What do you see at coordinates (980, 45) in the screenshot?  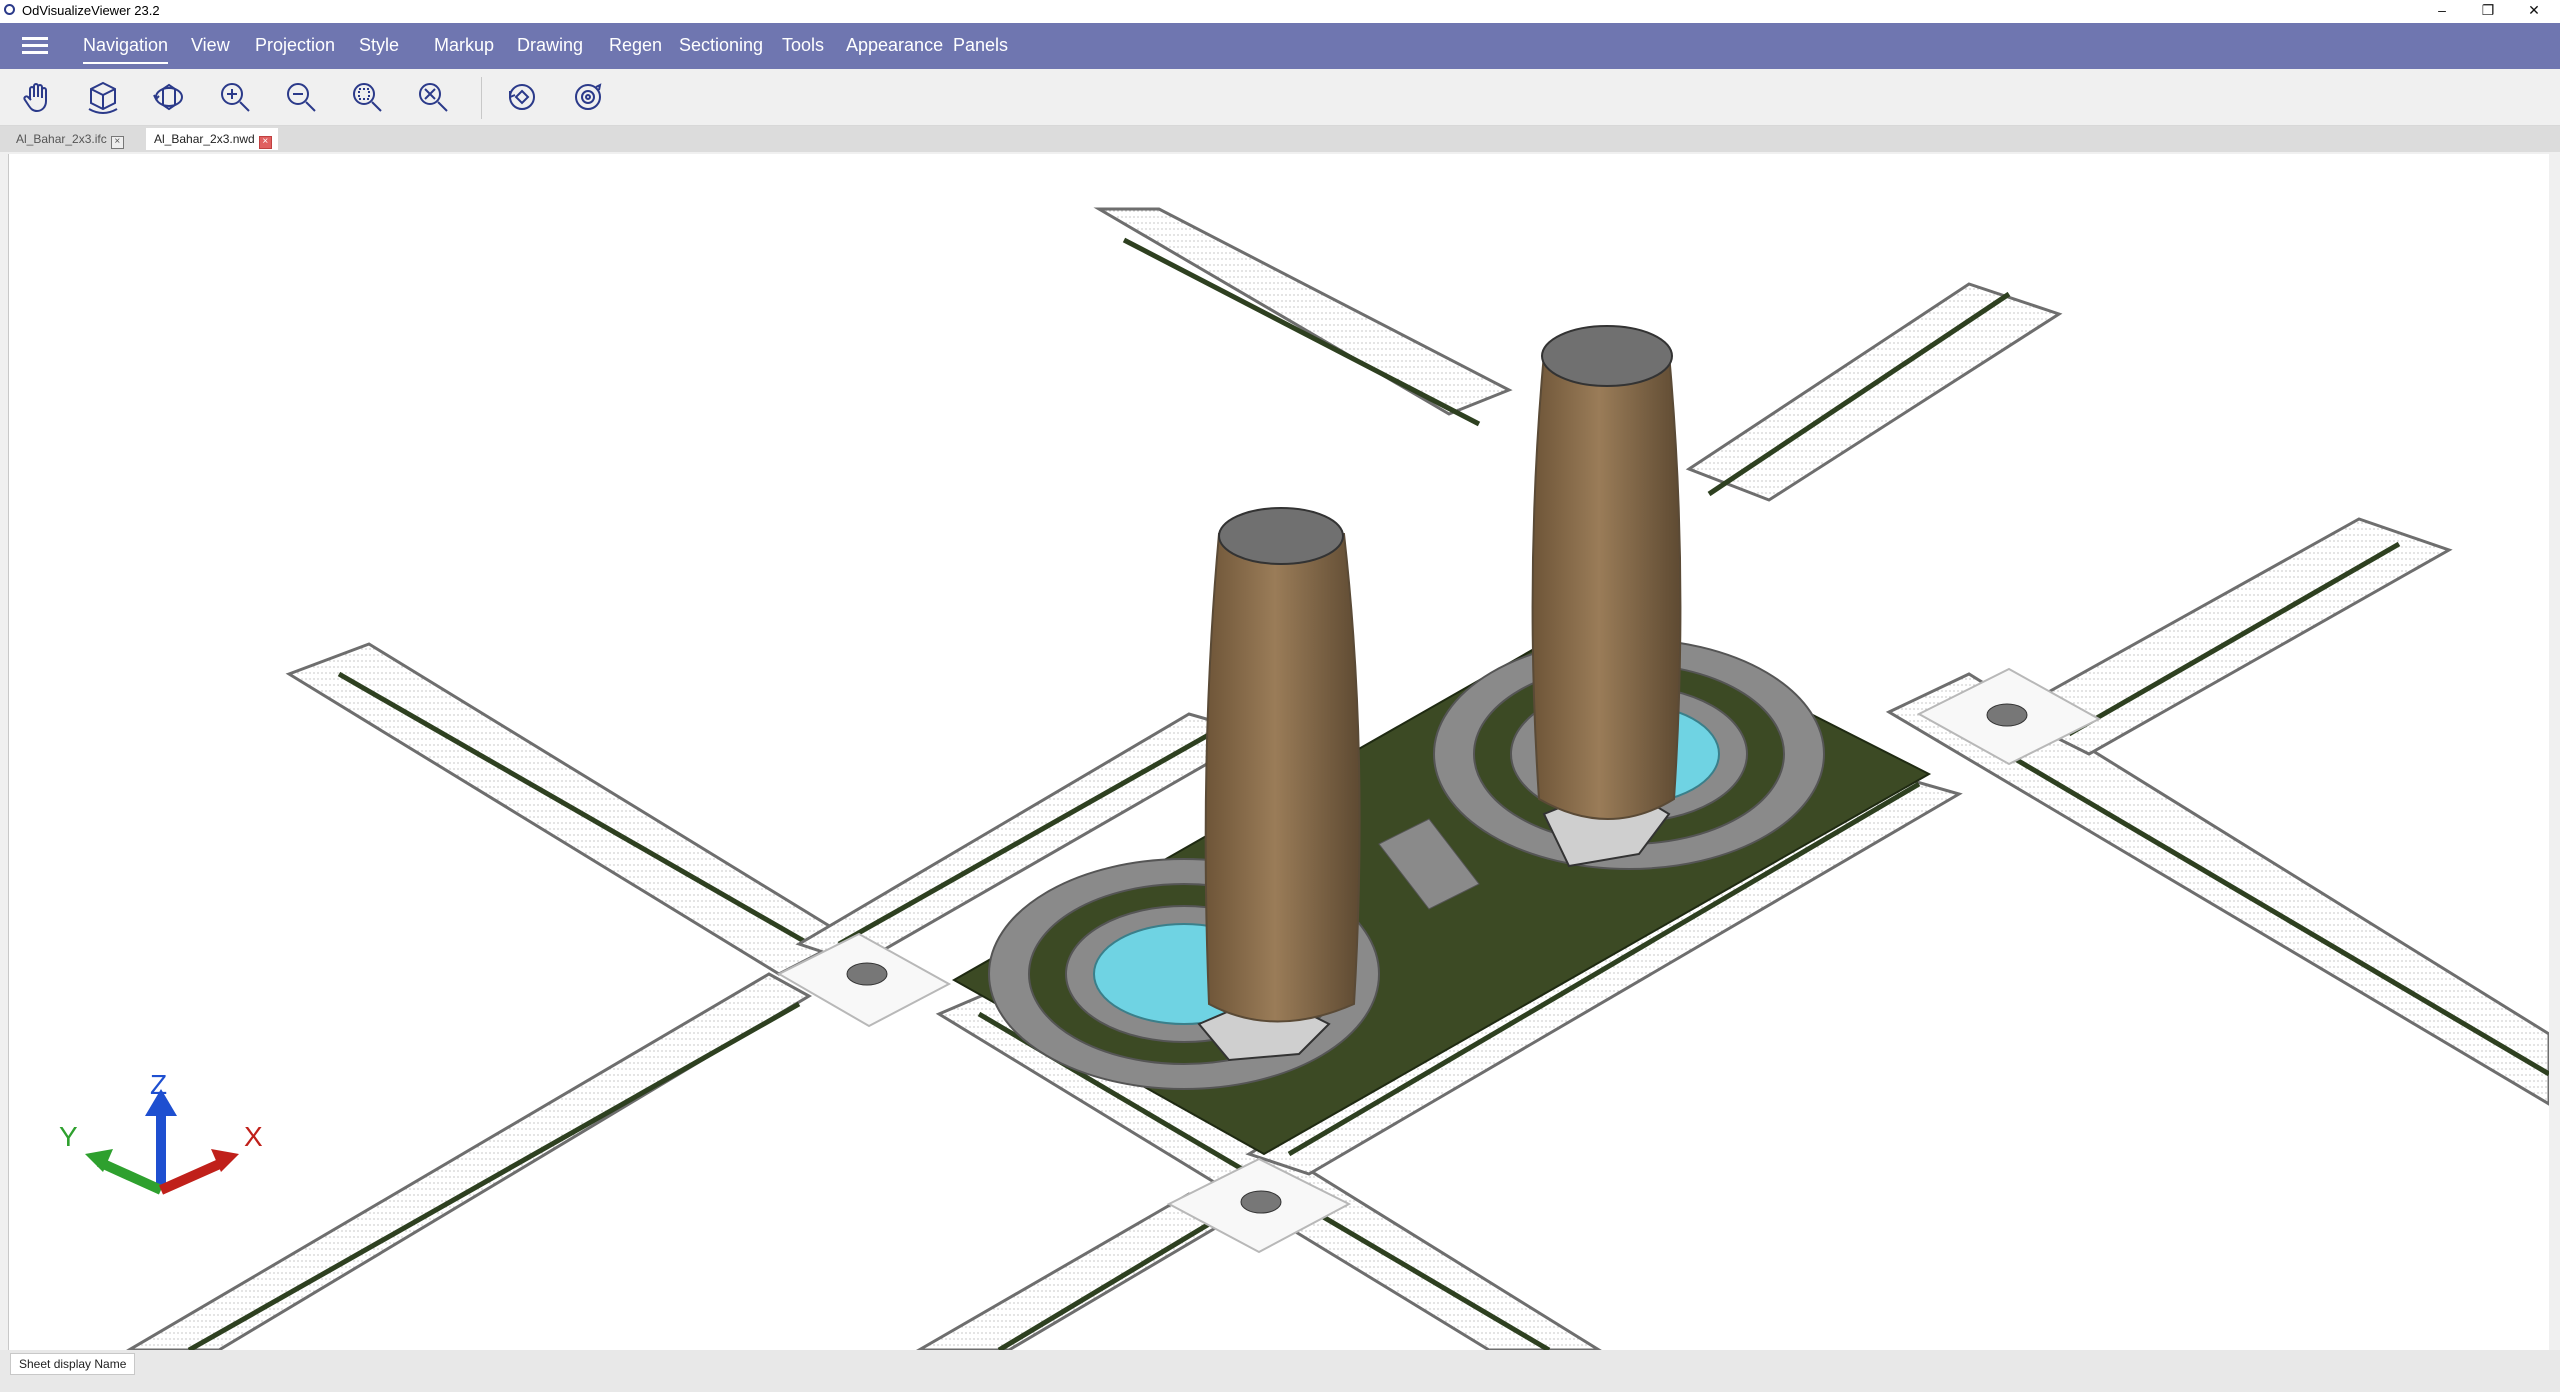 I see `menu-panels: Panels` at bounding box center [980, 45].